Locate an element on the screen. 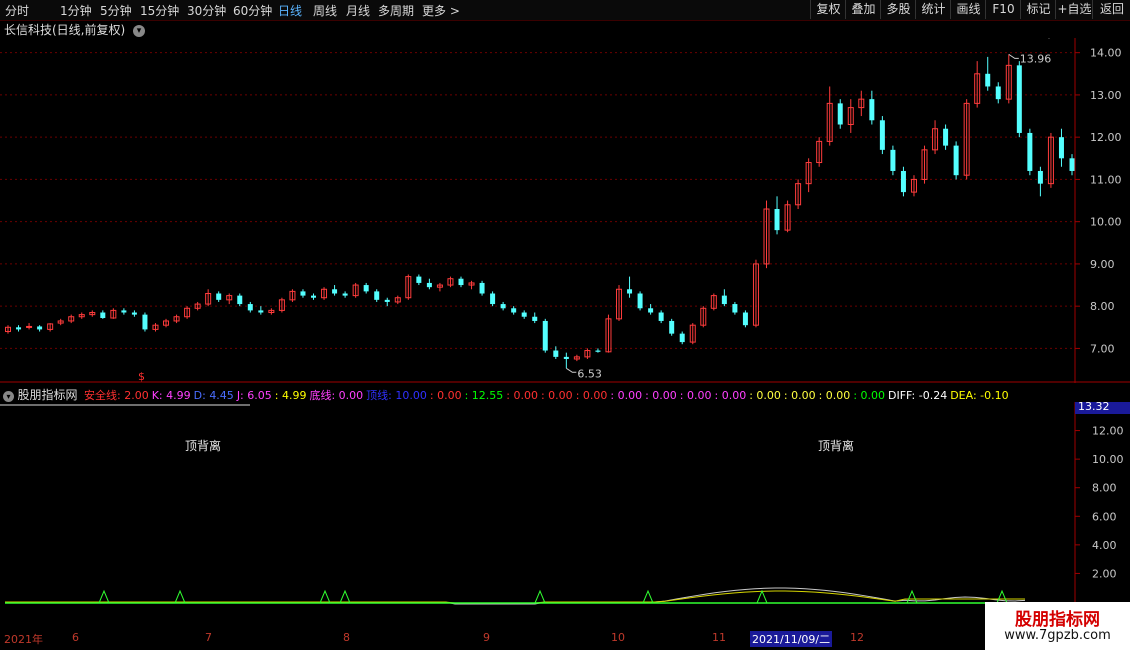 The width and height of the screenshot is (1130, 650). period-tab-9: 多周期 is located at coordinates (396, 10).